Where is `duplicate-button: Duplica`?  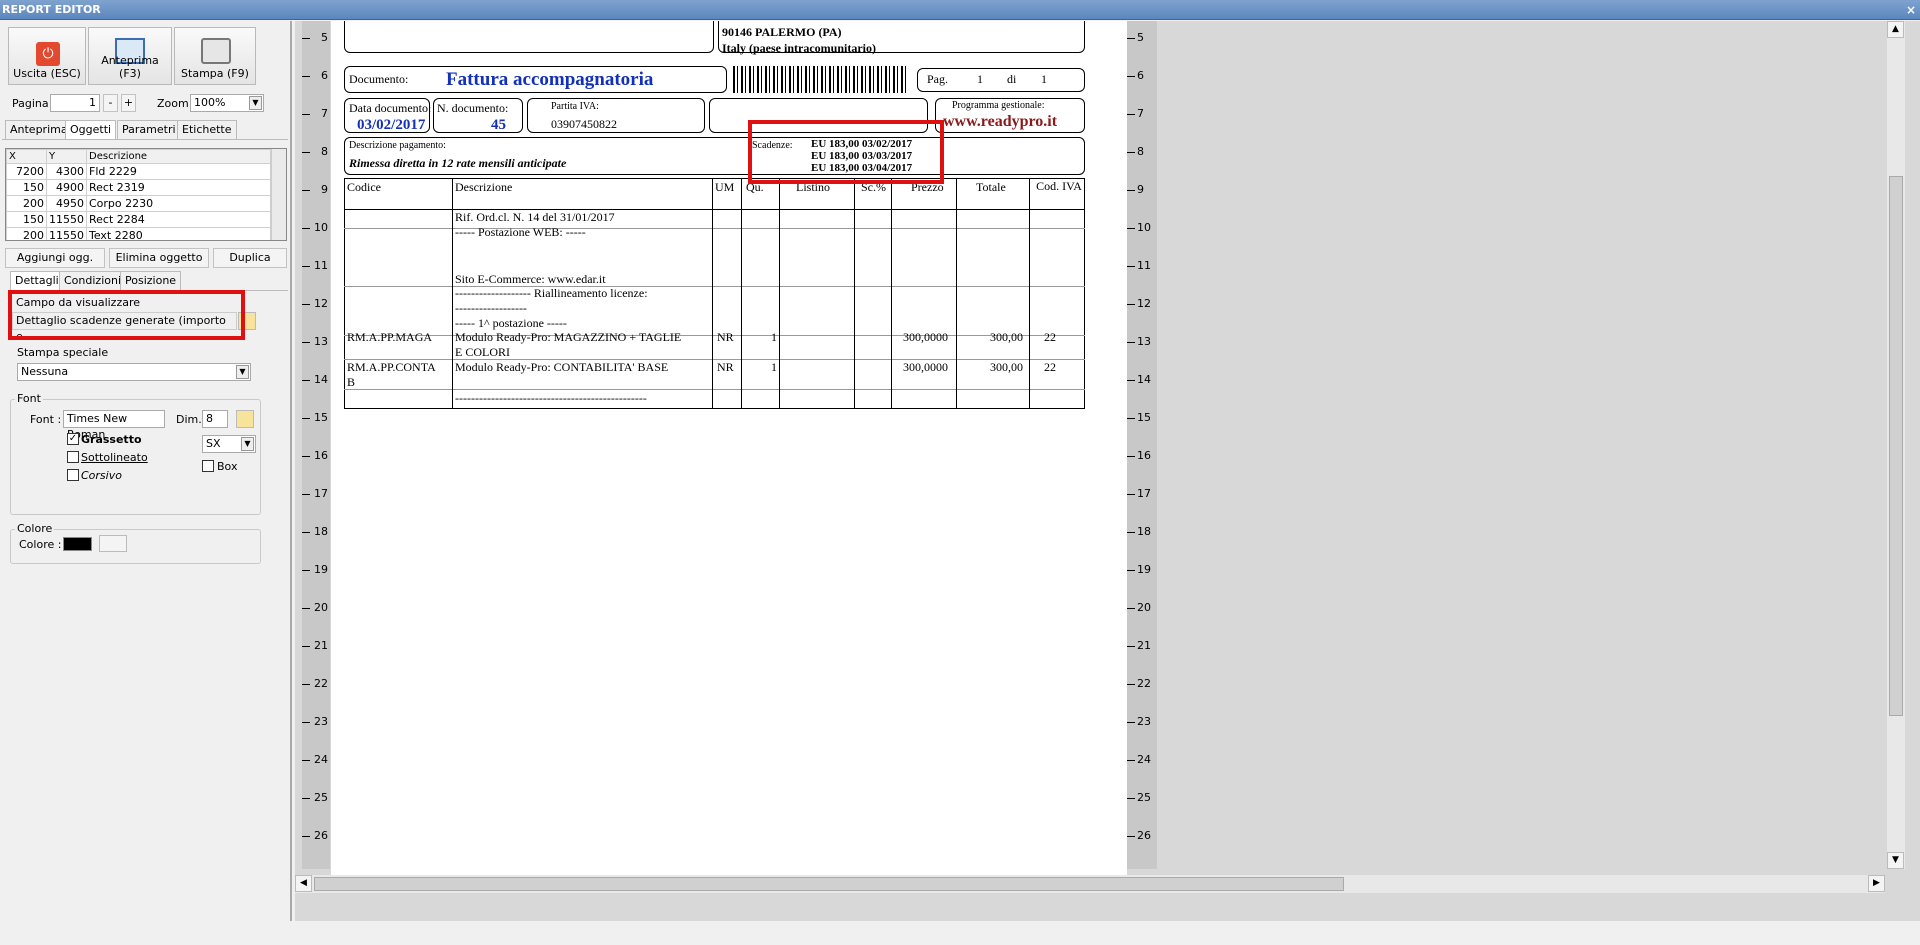 duplicate-button: Duplica is located at coordinates (250, 258).